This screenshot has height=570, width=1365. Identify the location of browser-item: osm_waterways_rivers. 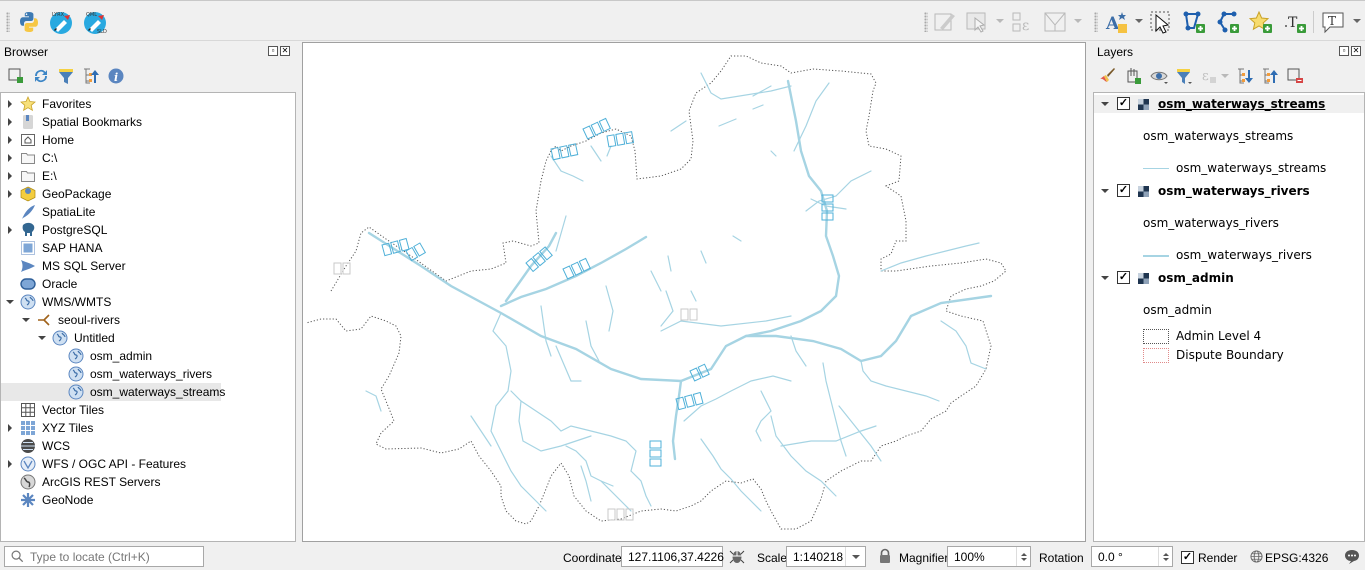
(148, 374).